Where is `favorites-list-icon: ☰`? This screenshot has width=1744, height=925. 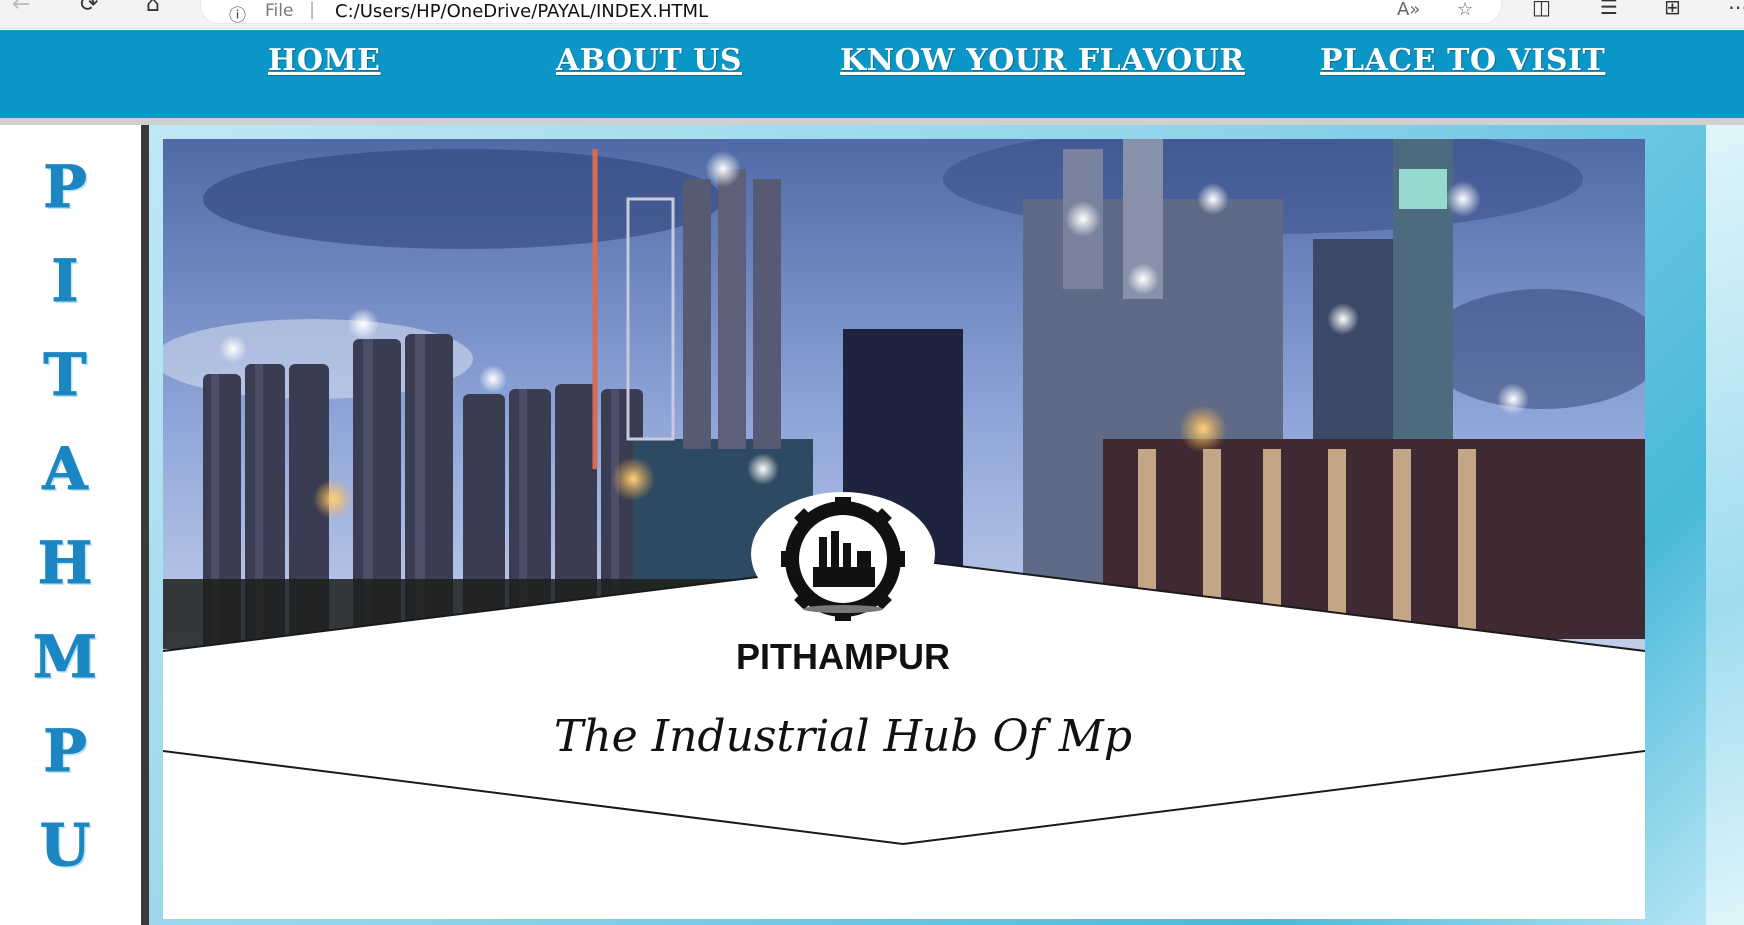 favorites-list-icon: ☰ is located at coordinates (1609, 9).